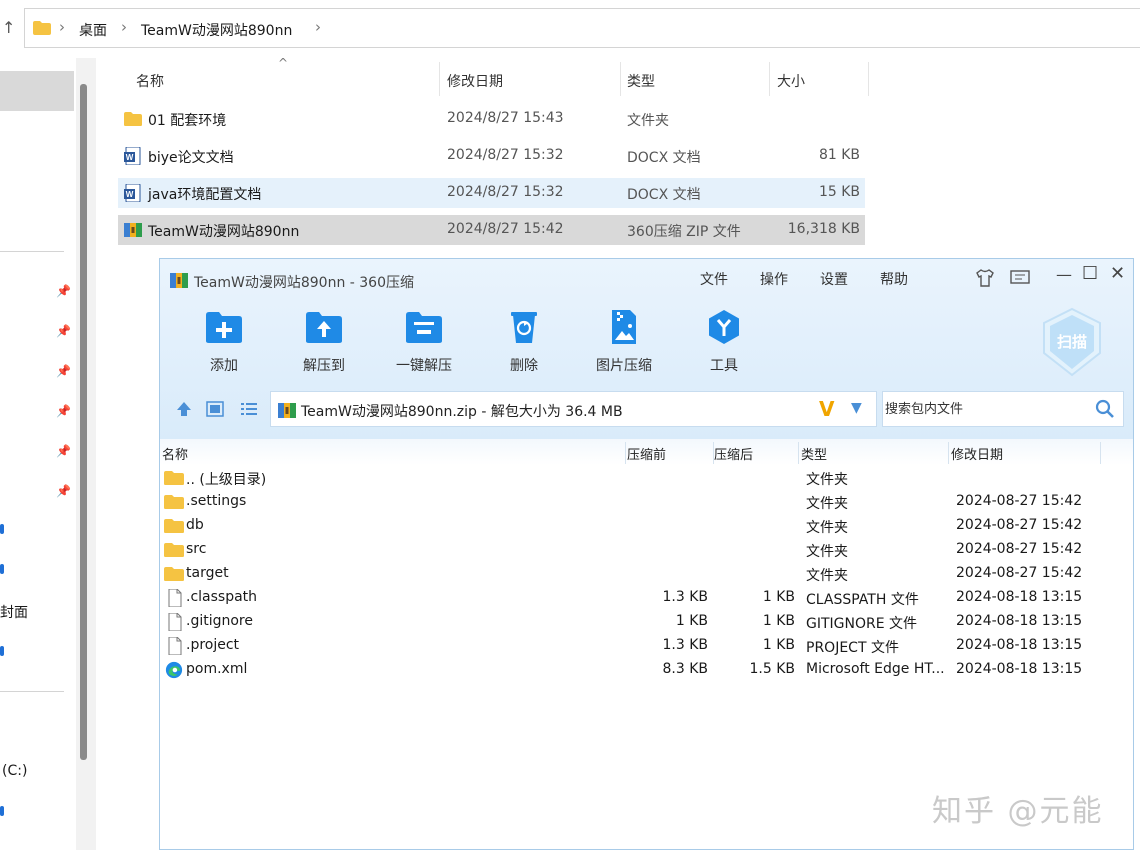 This screenshot has width=1140, height=850. What do you see at coordinates (684, 232) in the screenshot?
I see `file-type: 360压缩 ZIP 文件` at bounding box center [684, 232].